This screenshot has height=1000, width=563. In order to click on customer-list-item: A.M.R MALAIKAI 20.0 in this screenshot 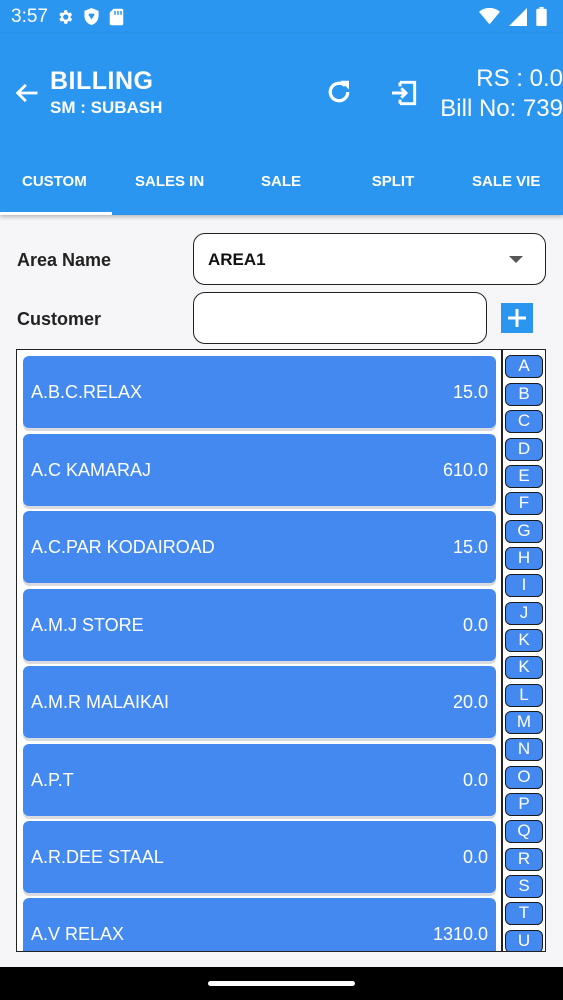, I will do `click(259, 702)`.